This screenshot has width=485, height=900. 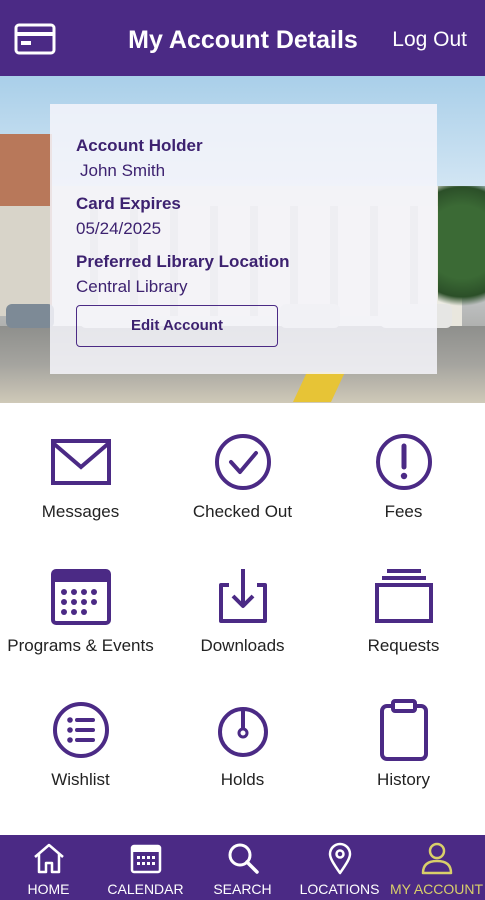 I want to click on nav-label: CALENDAR, so click(x=145, y=889).